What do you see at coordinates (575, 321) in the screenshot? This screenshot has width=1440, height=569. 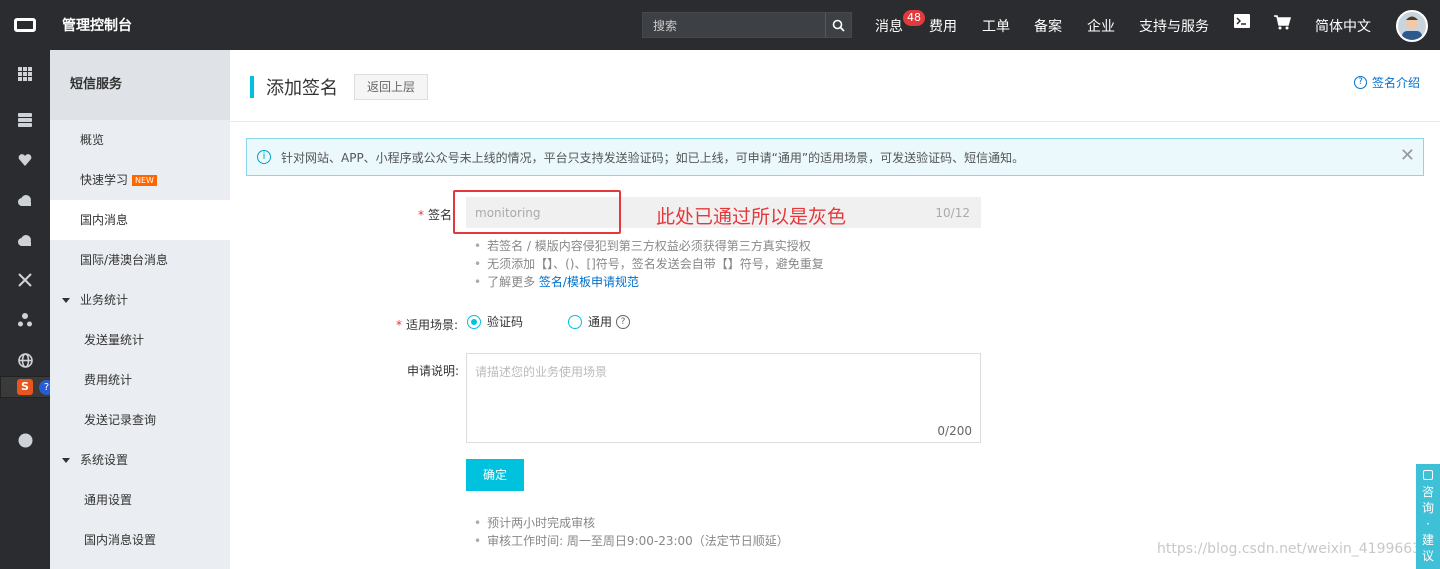 I see `radio-unchecked-icon` at bounding box center [575, 321].